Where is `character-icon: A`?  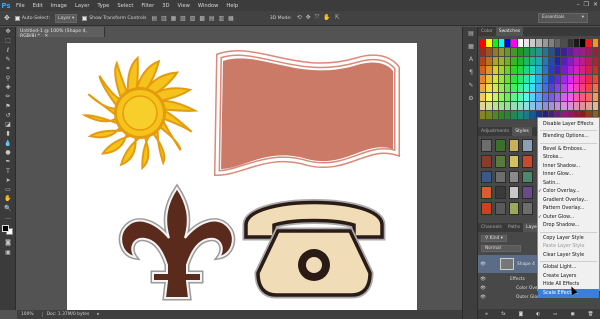 character-icon: A is located at coordinates (471, 59).